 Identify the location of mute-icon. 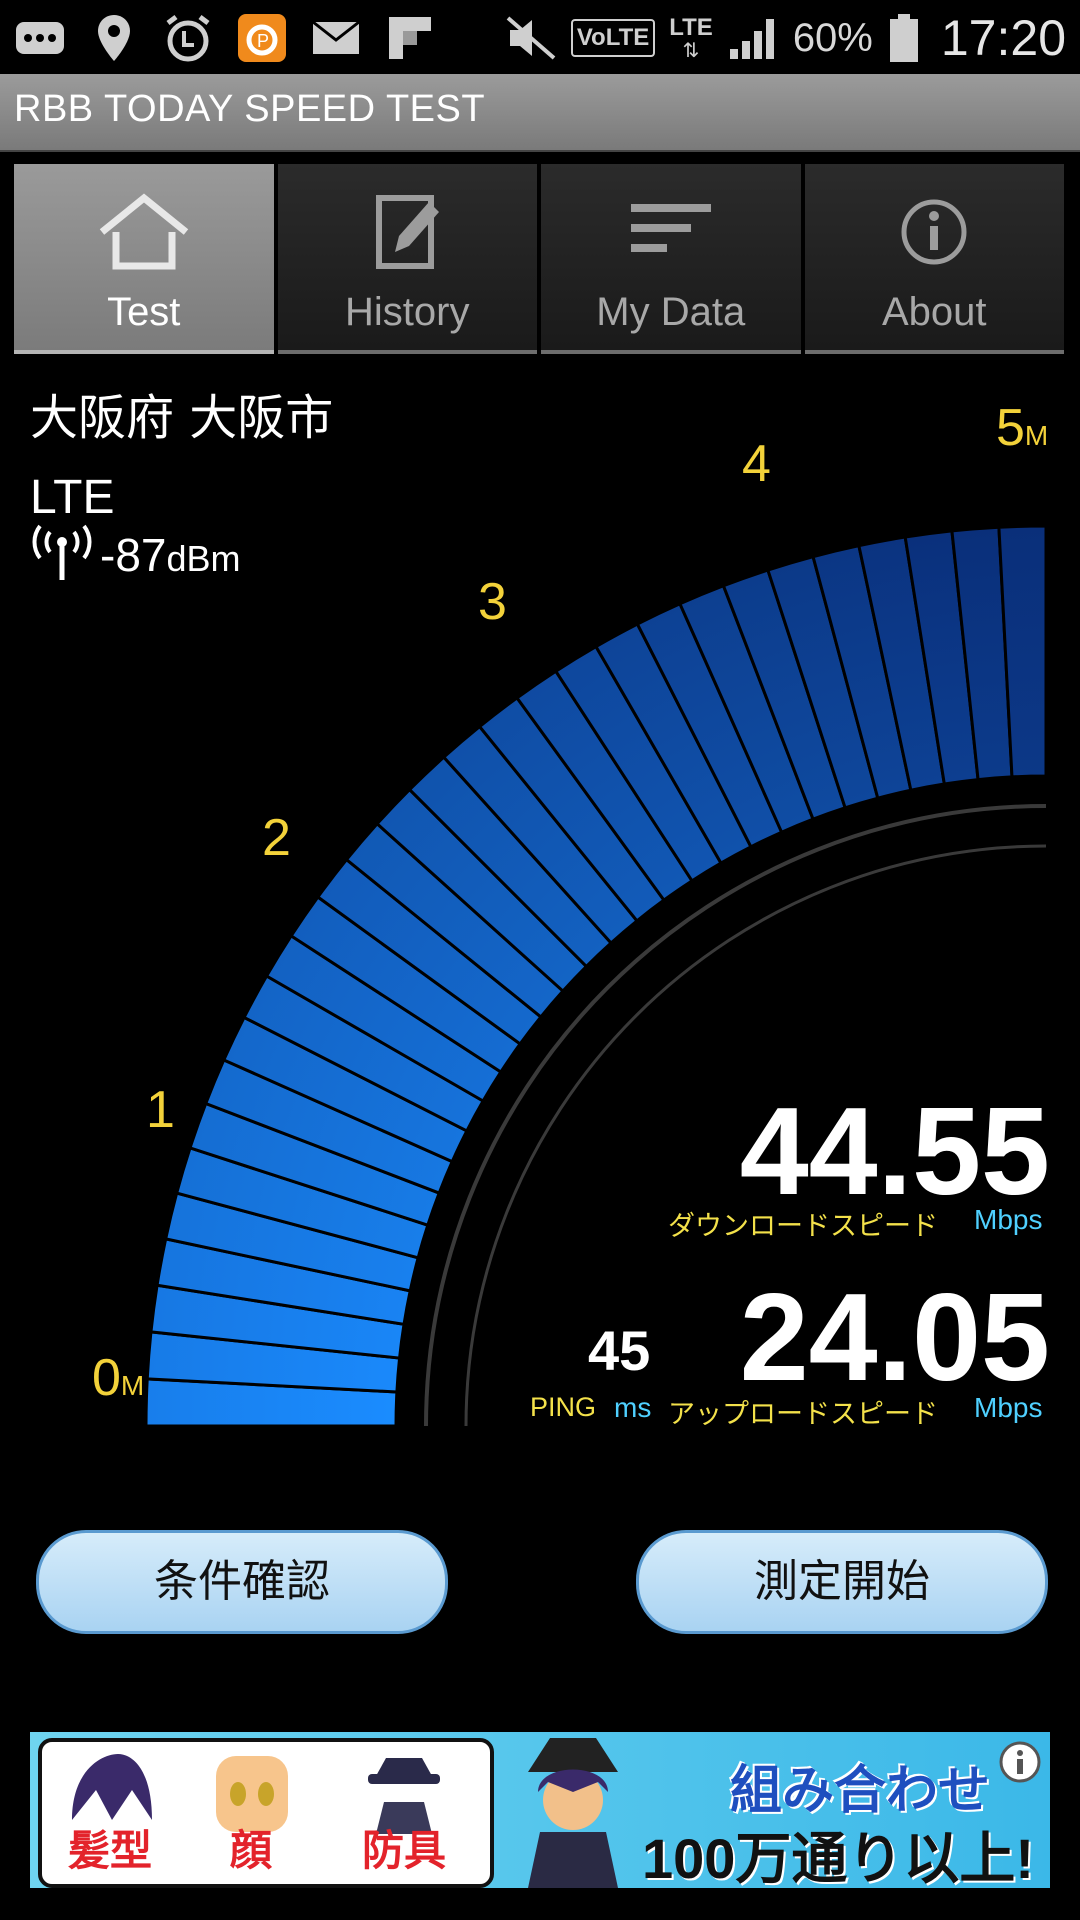
(531, 38).